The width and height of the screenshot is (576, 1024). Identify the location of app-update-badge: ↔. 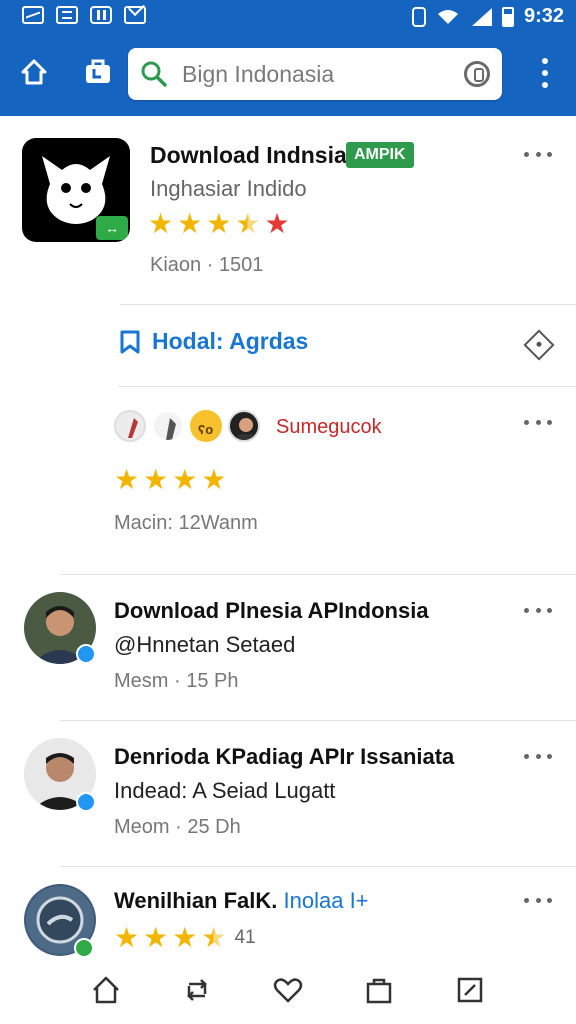
(112, 228).